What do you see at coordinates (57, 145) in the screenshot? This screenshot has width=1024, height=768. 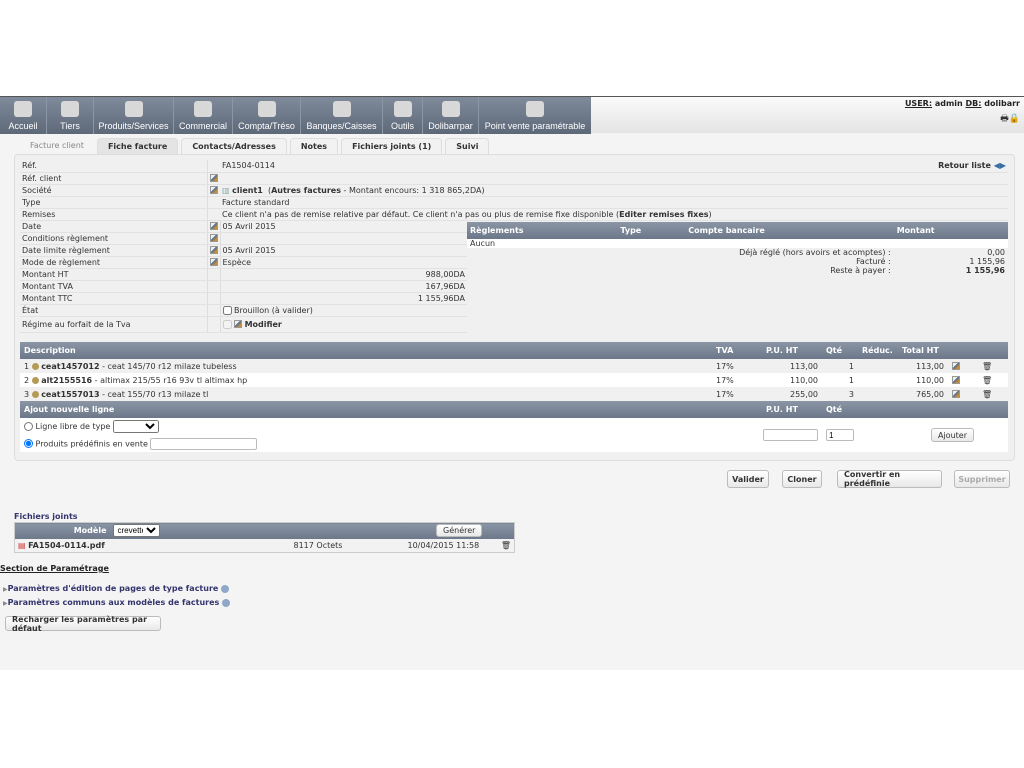 I see `tab-facture-client: Facture client` at bounding box center [57, 145].